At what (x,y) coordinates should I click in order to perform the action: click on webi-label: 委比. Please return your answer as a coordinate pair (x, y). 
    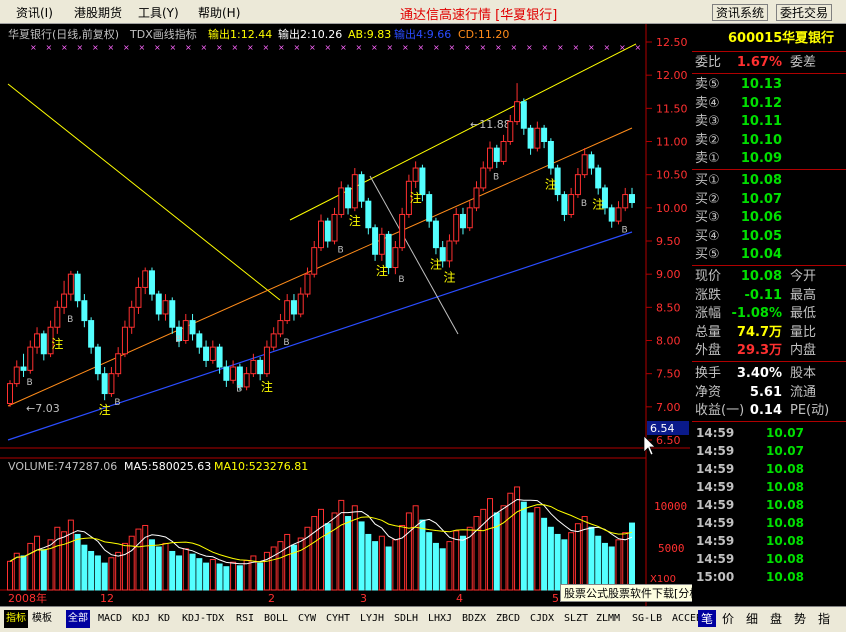
    Looking at the image, I should click on (708, 62).